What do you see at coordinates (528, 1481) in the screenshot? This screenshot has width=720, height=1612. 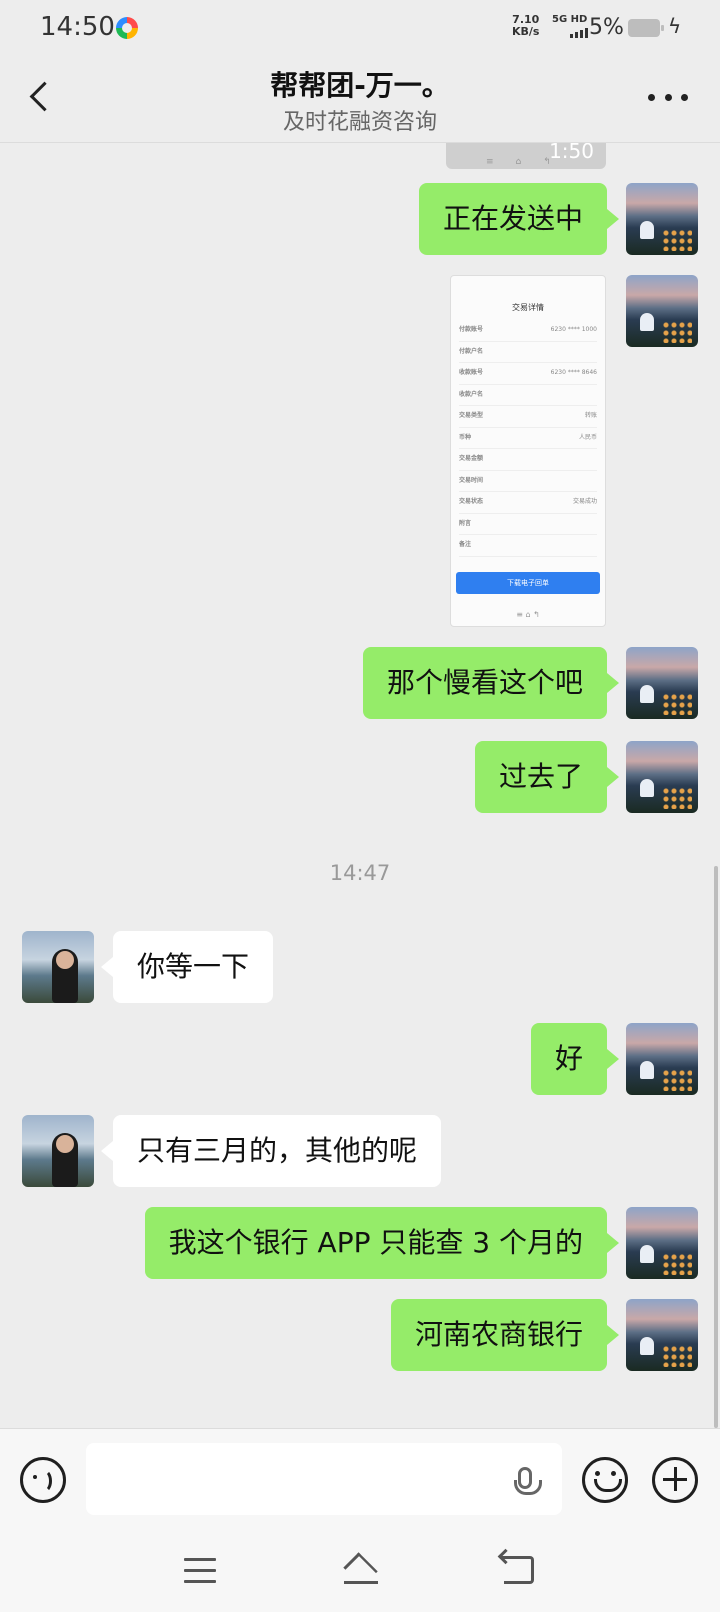 I see `mic-icon` at bounding box center [528, 1481].